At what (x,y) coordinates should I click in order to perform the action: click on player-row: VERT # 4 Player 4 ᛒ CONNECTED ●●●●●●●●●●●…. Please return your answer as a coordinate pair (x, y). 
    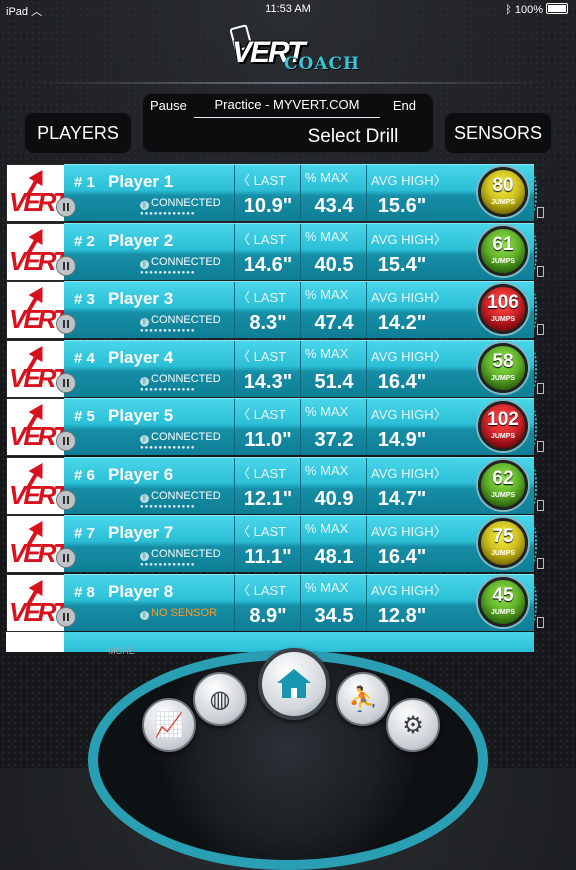
    Looking at the image, I should click on (278, 369).